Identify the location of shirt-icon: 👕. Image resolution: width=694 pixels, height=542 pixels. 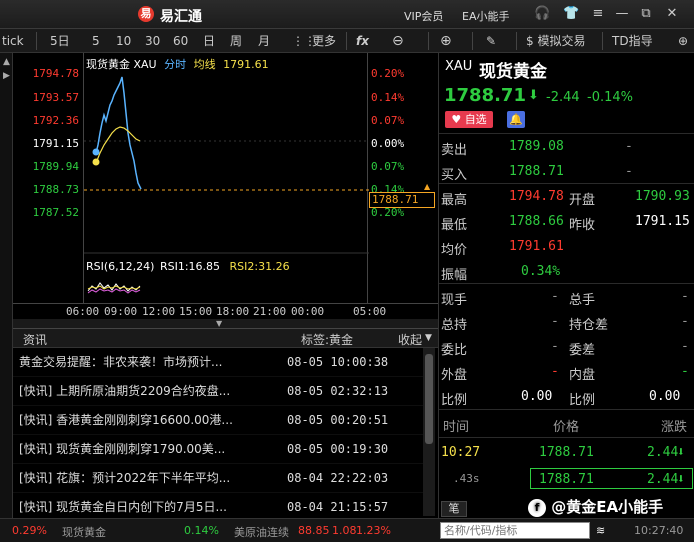
(571, 14).